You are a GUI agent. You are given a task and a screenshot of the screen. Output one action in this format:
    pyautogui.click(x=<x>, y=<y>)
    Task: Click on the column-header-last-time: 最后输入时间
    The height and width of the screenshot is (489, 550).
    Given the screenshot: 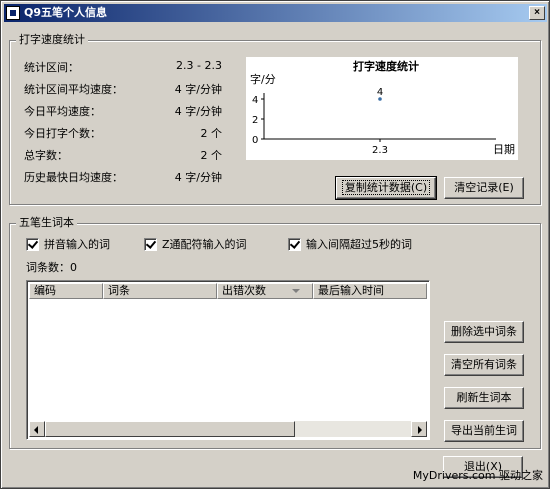 What is the action you would take?
    pyautogui.click(x=370, y=291)
    